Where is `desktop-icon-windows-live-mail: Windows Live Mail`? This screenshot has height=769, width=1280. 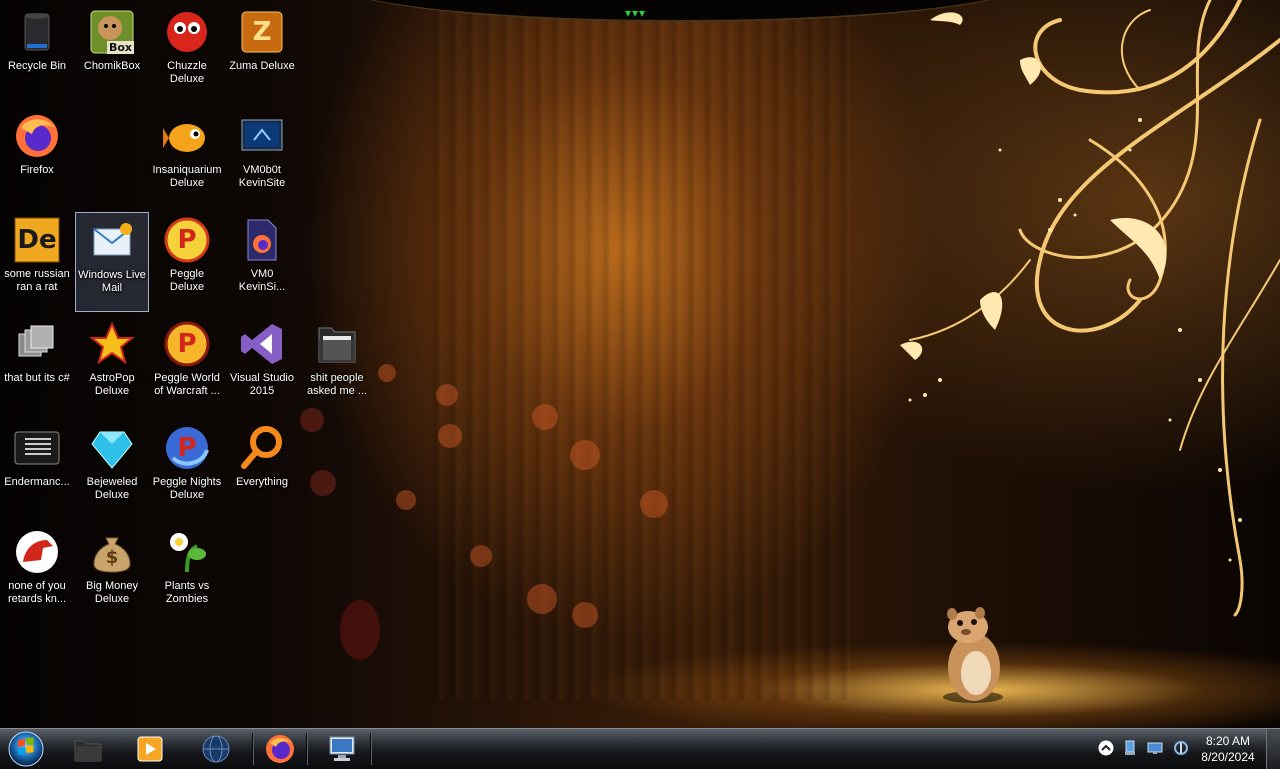
desktop-icon-windows-live-mail: Windows Live Mail is located at coordinates (112, 262).